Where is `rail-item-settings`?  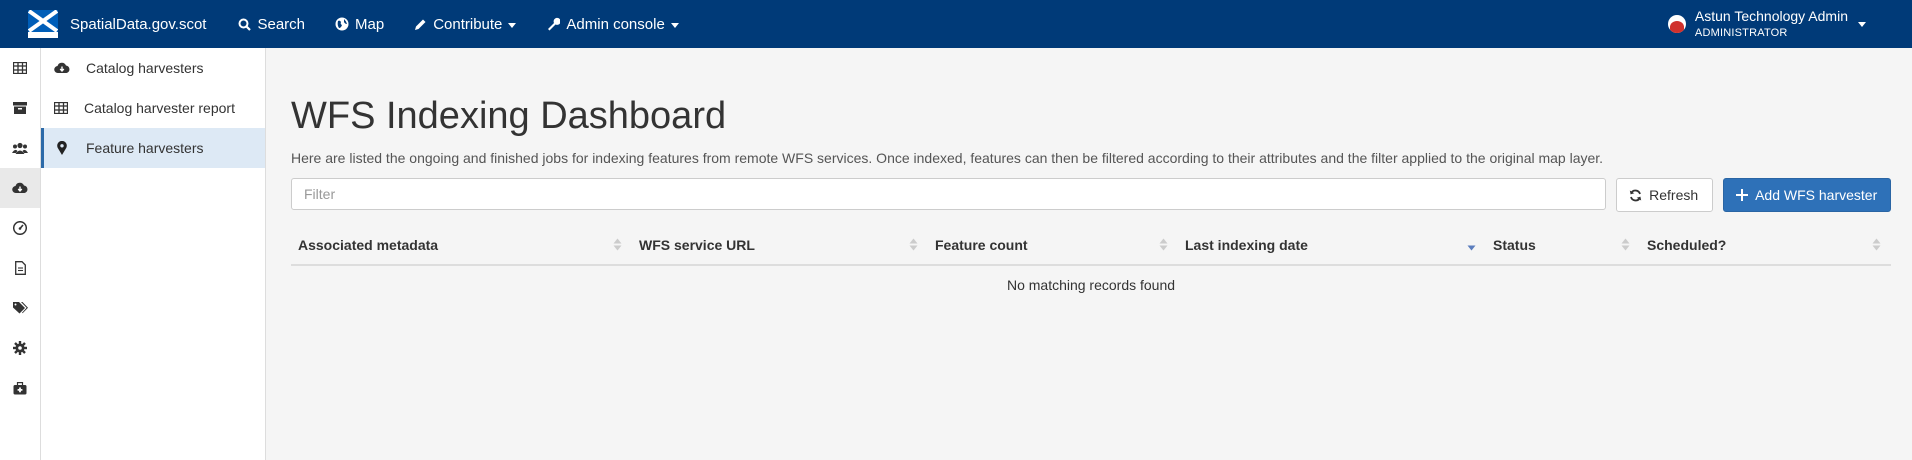 rail-item-settings is located at coordinates (20, 348).